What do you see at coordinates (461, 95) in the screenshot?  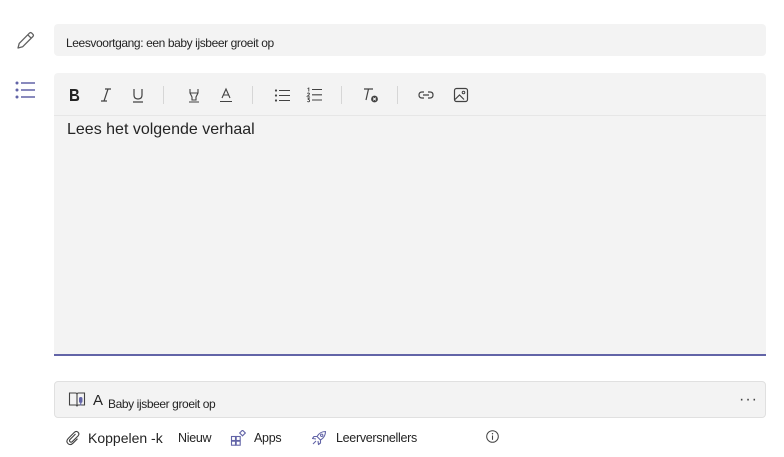 I see `image-icon` at bounding box center [461, 95].